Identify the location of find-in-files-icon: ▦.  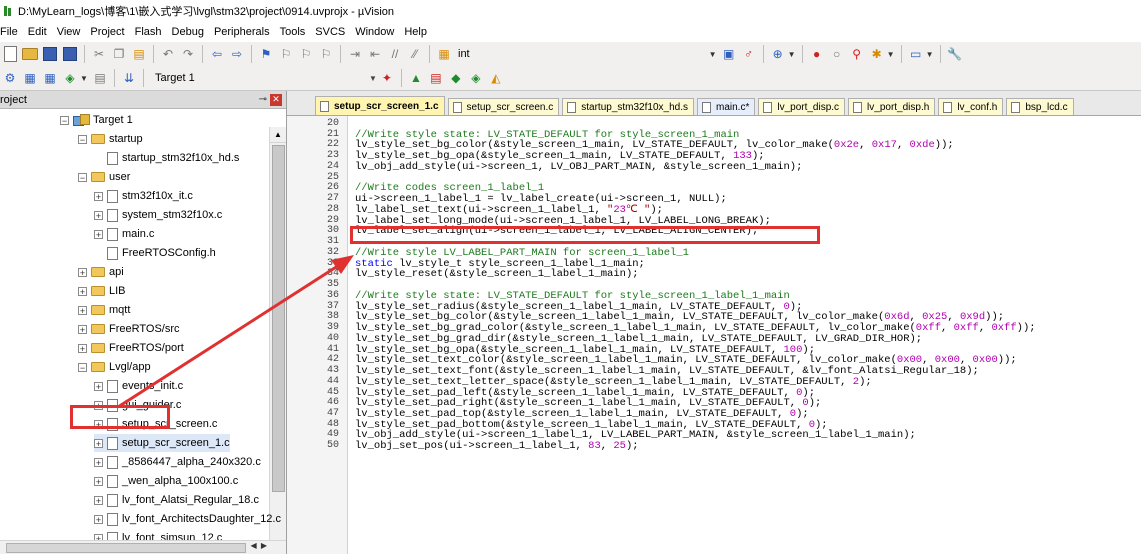
(444, 54).